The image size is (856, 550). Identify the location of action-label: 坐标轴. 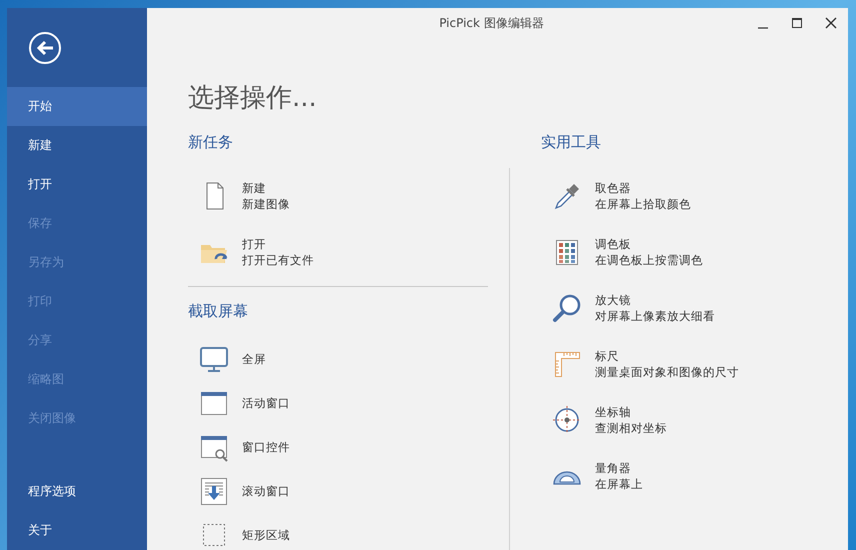
(631, 412).